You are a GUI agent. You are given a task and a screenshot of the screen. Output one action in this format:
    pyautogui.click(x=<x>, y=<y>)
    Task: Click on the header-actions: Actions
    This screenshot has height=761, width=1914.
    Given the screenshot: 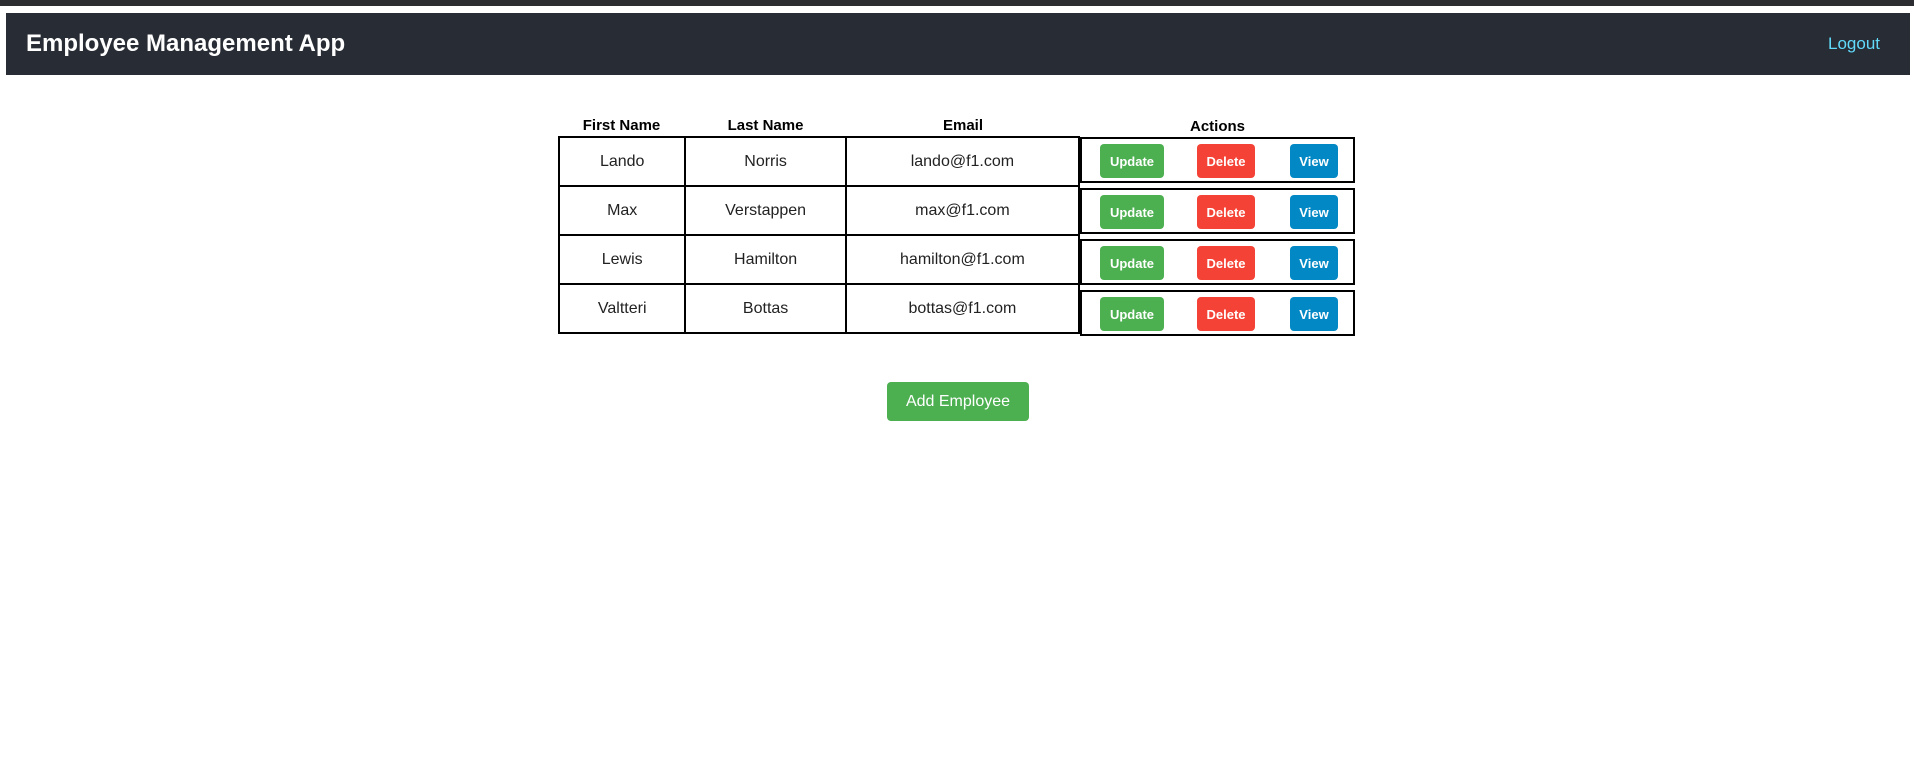 What is the action you would take?
    pyautogui.click(x=1217, y=126)
    